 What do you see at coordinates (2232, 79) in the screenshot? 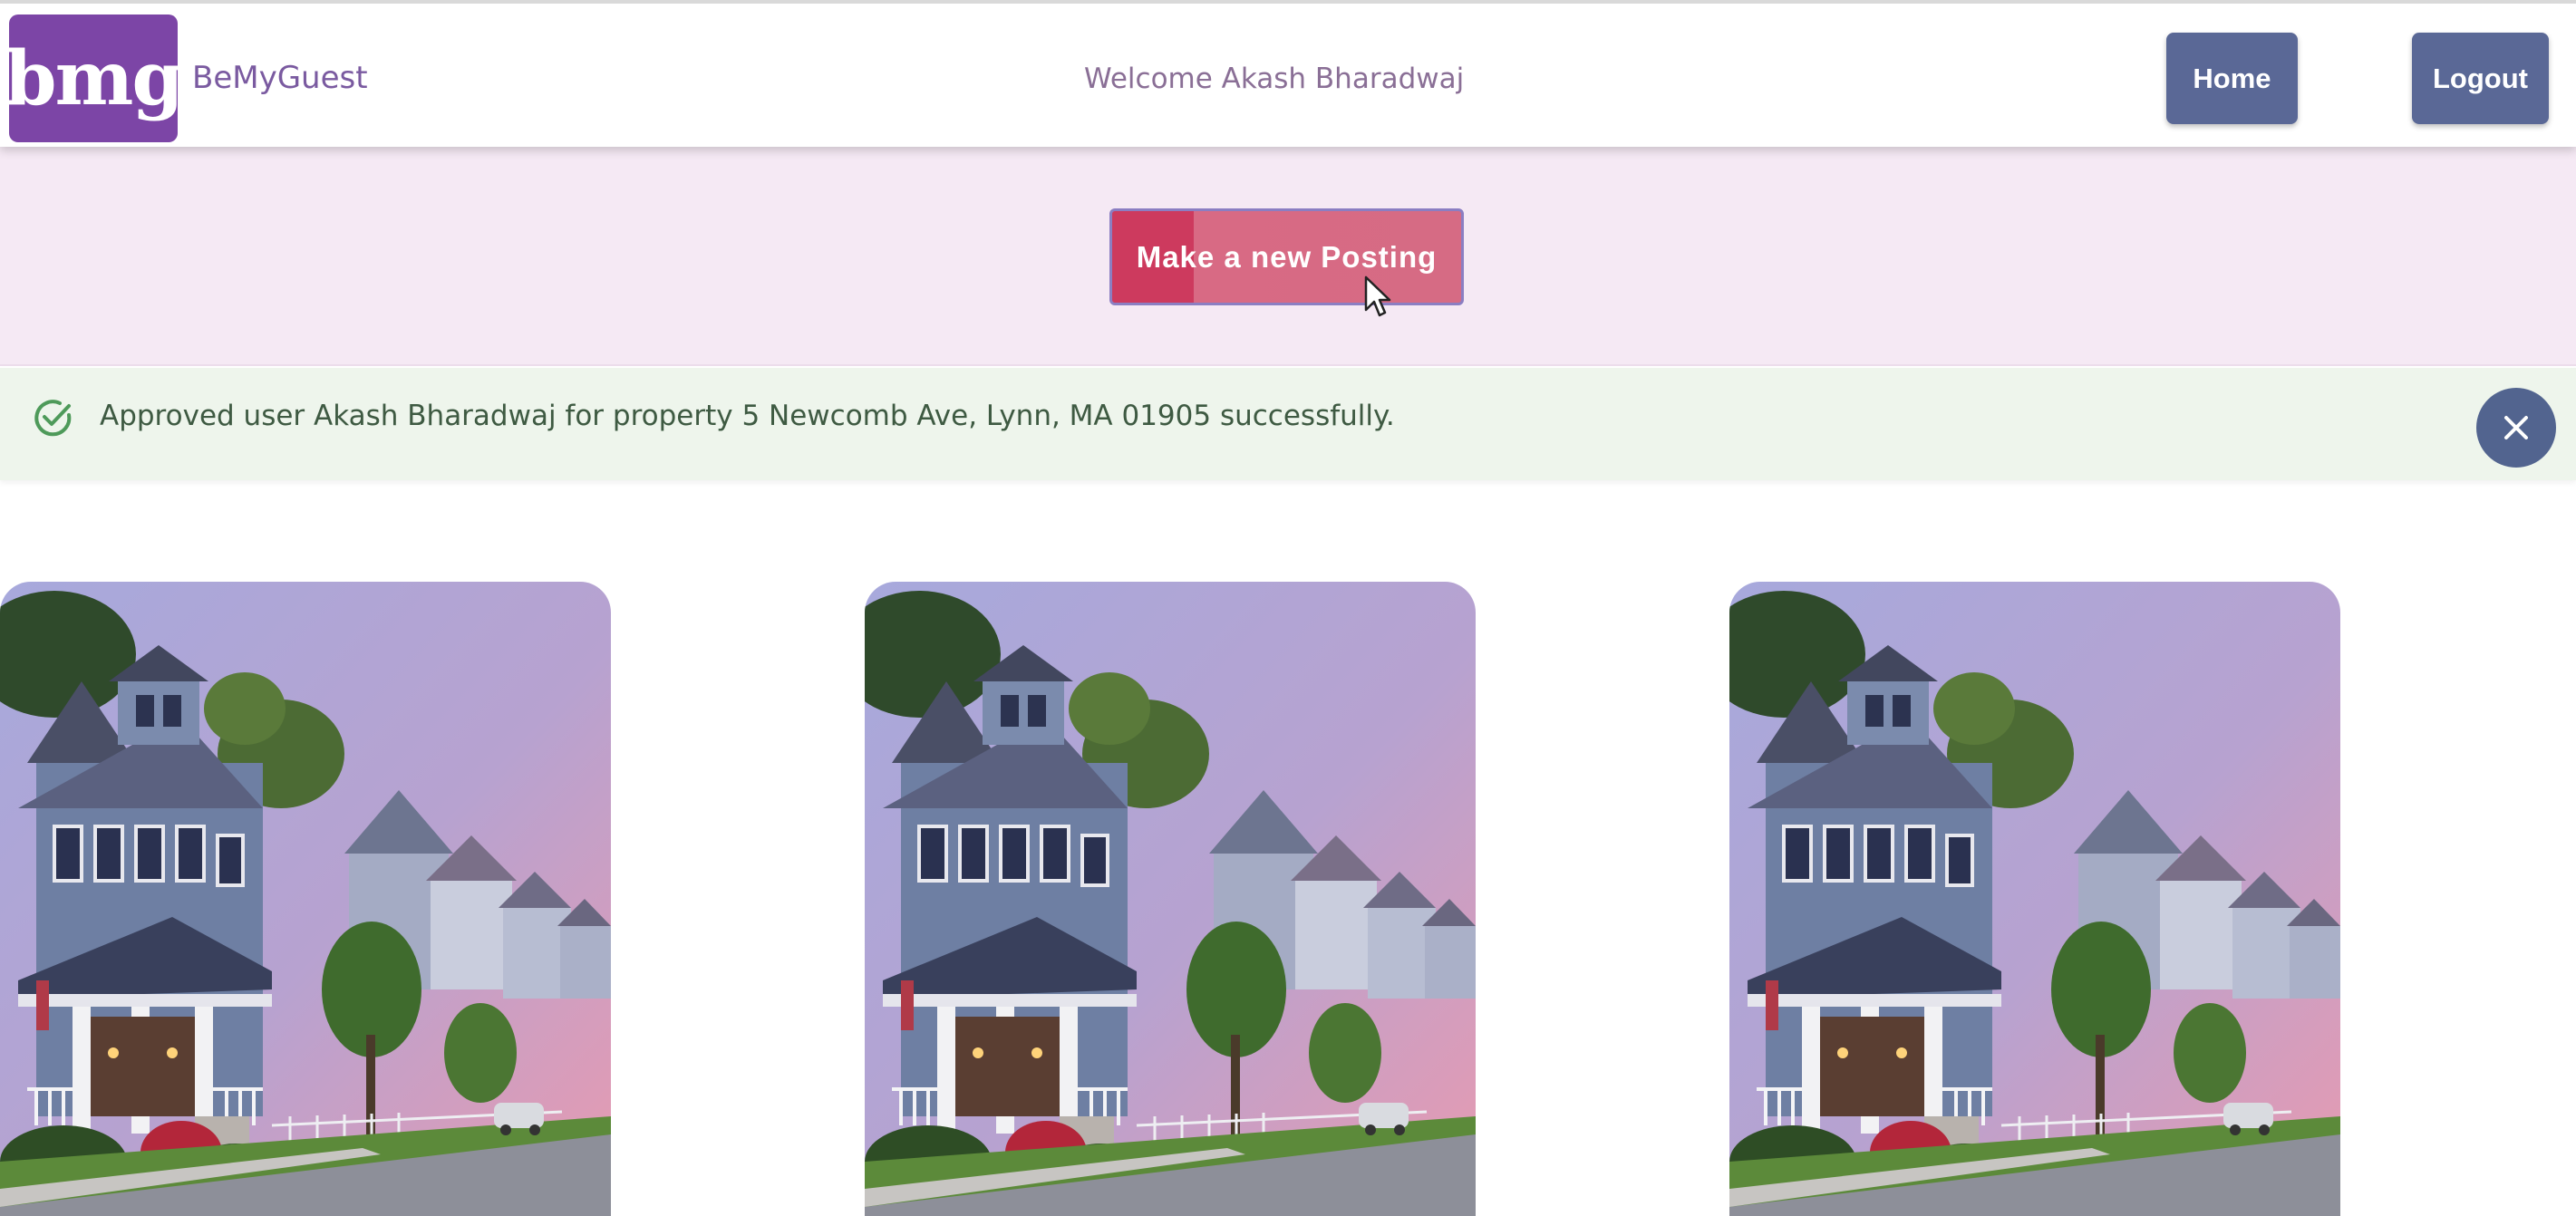
I see `home-button: Home` at bounding box center [2232, 79].